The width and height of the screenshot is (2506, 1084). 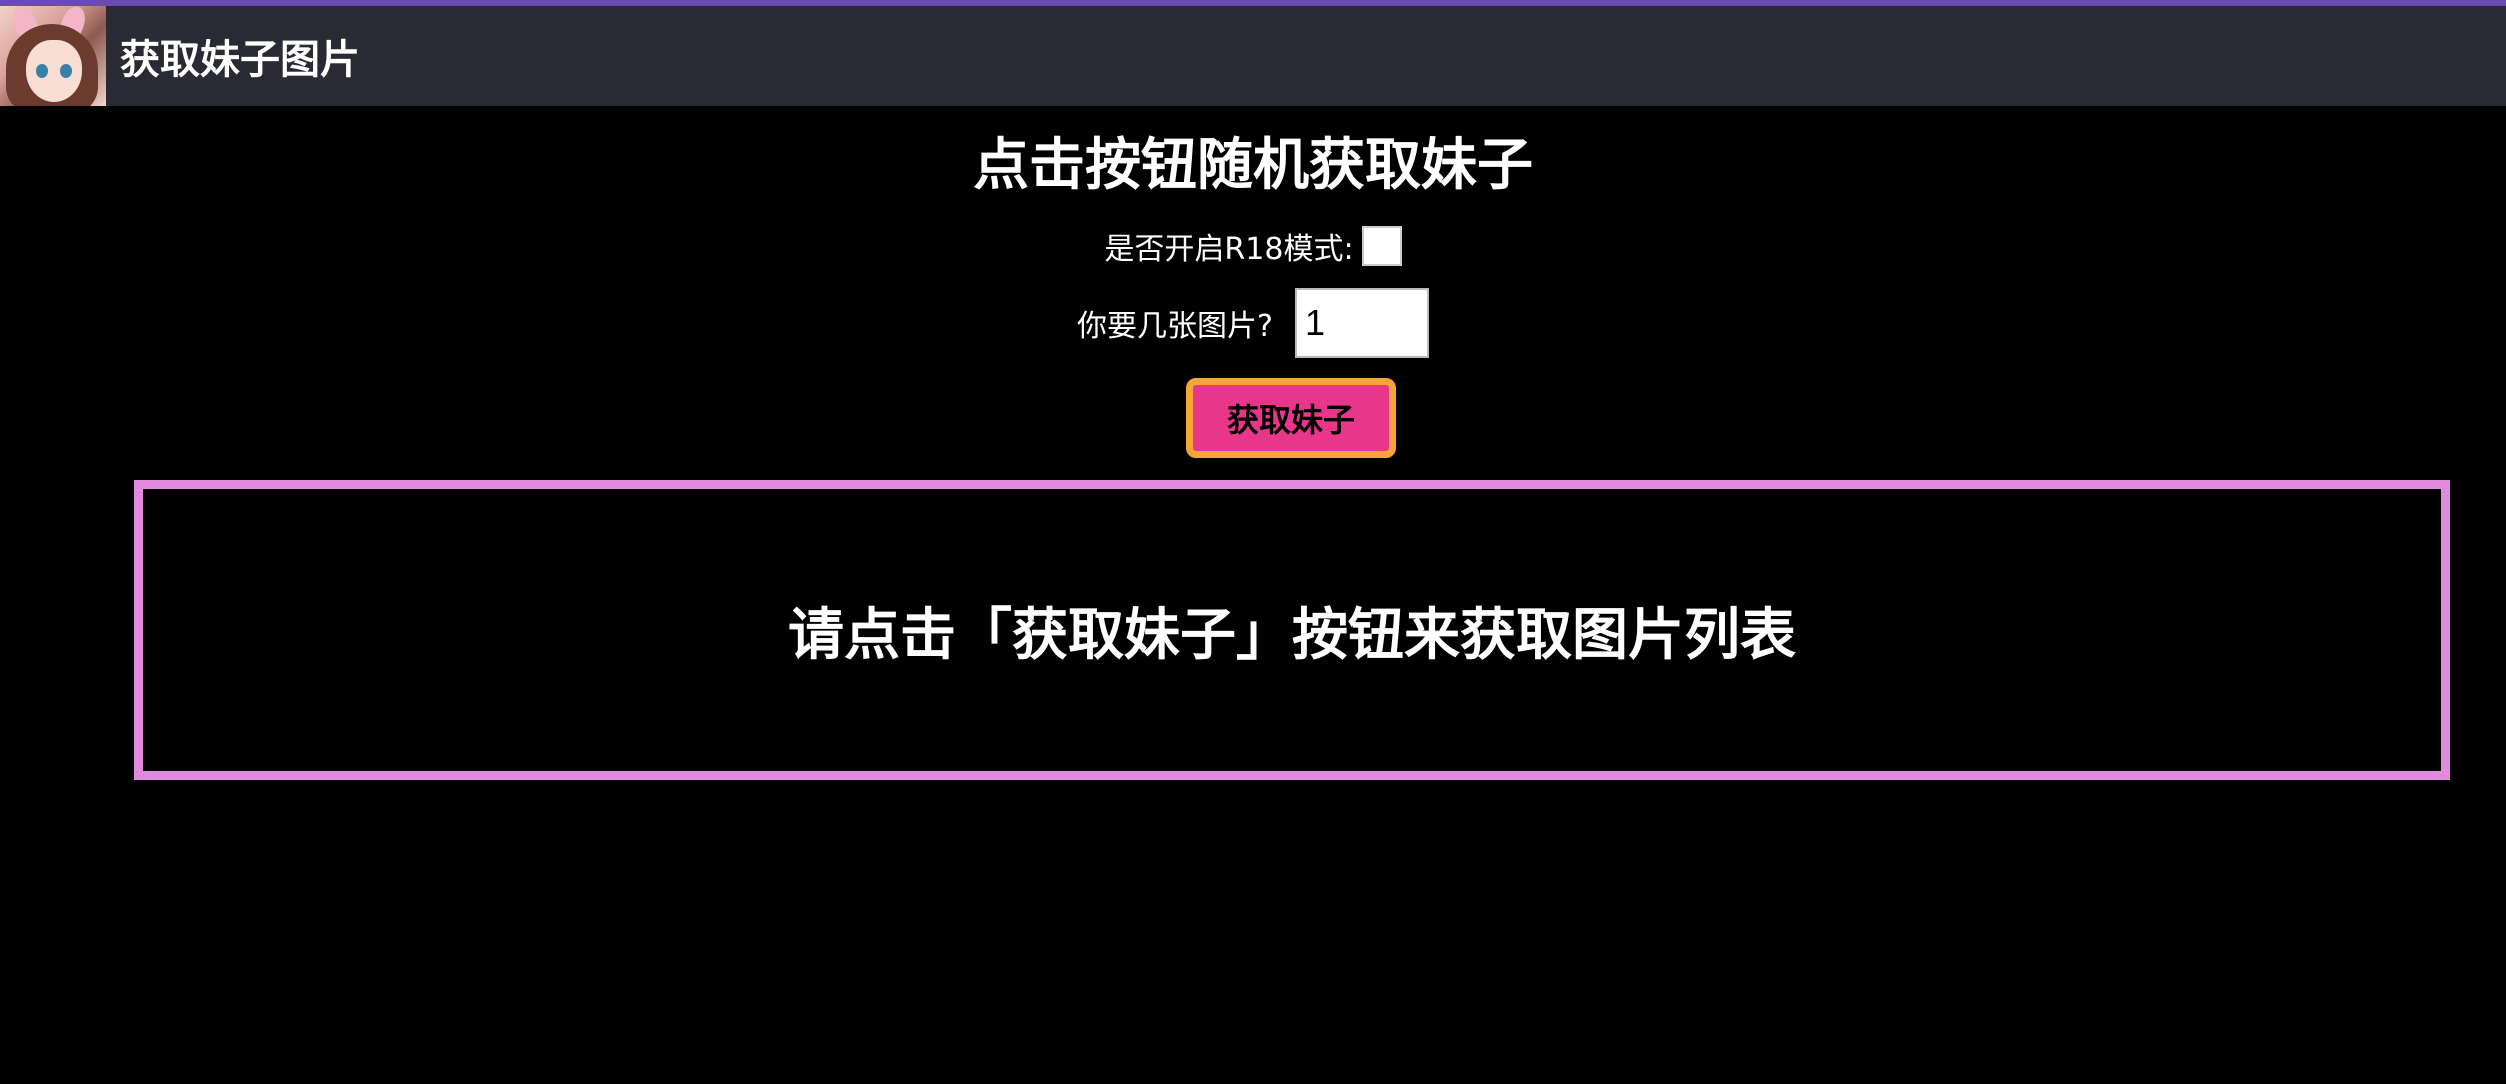 What do you see at coordinates (1175, 326) in the screenshot?
I see `image-count-label: 你要几张图片?` at bounding box center [1175, 326].